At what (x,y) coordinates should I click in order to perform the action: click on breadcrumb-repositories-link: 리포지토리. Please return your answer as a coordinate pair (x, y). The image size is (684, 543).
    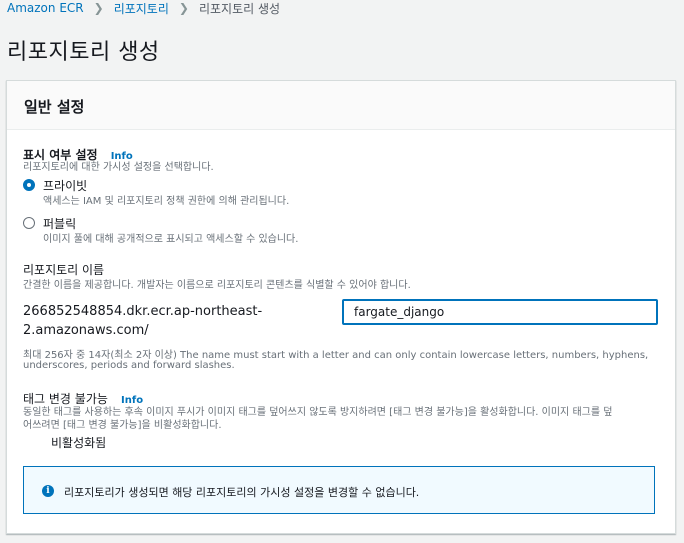
    Looking at the image, I should click on (141, 8).